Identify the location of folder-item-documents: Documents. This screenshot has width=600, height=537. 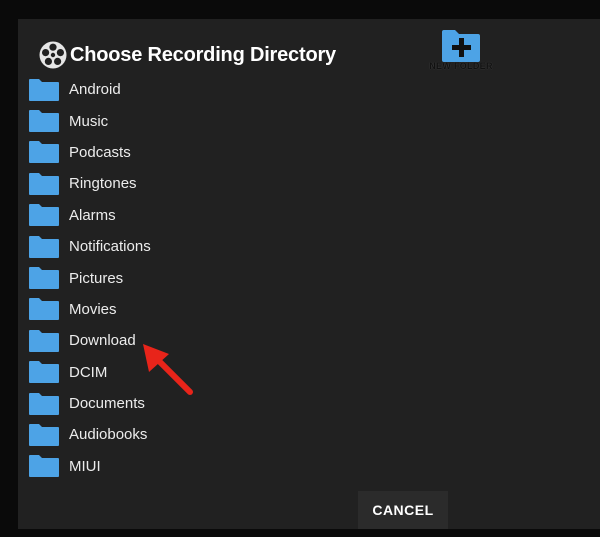
(89, 403).